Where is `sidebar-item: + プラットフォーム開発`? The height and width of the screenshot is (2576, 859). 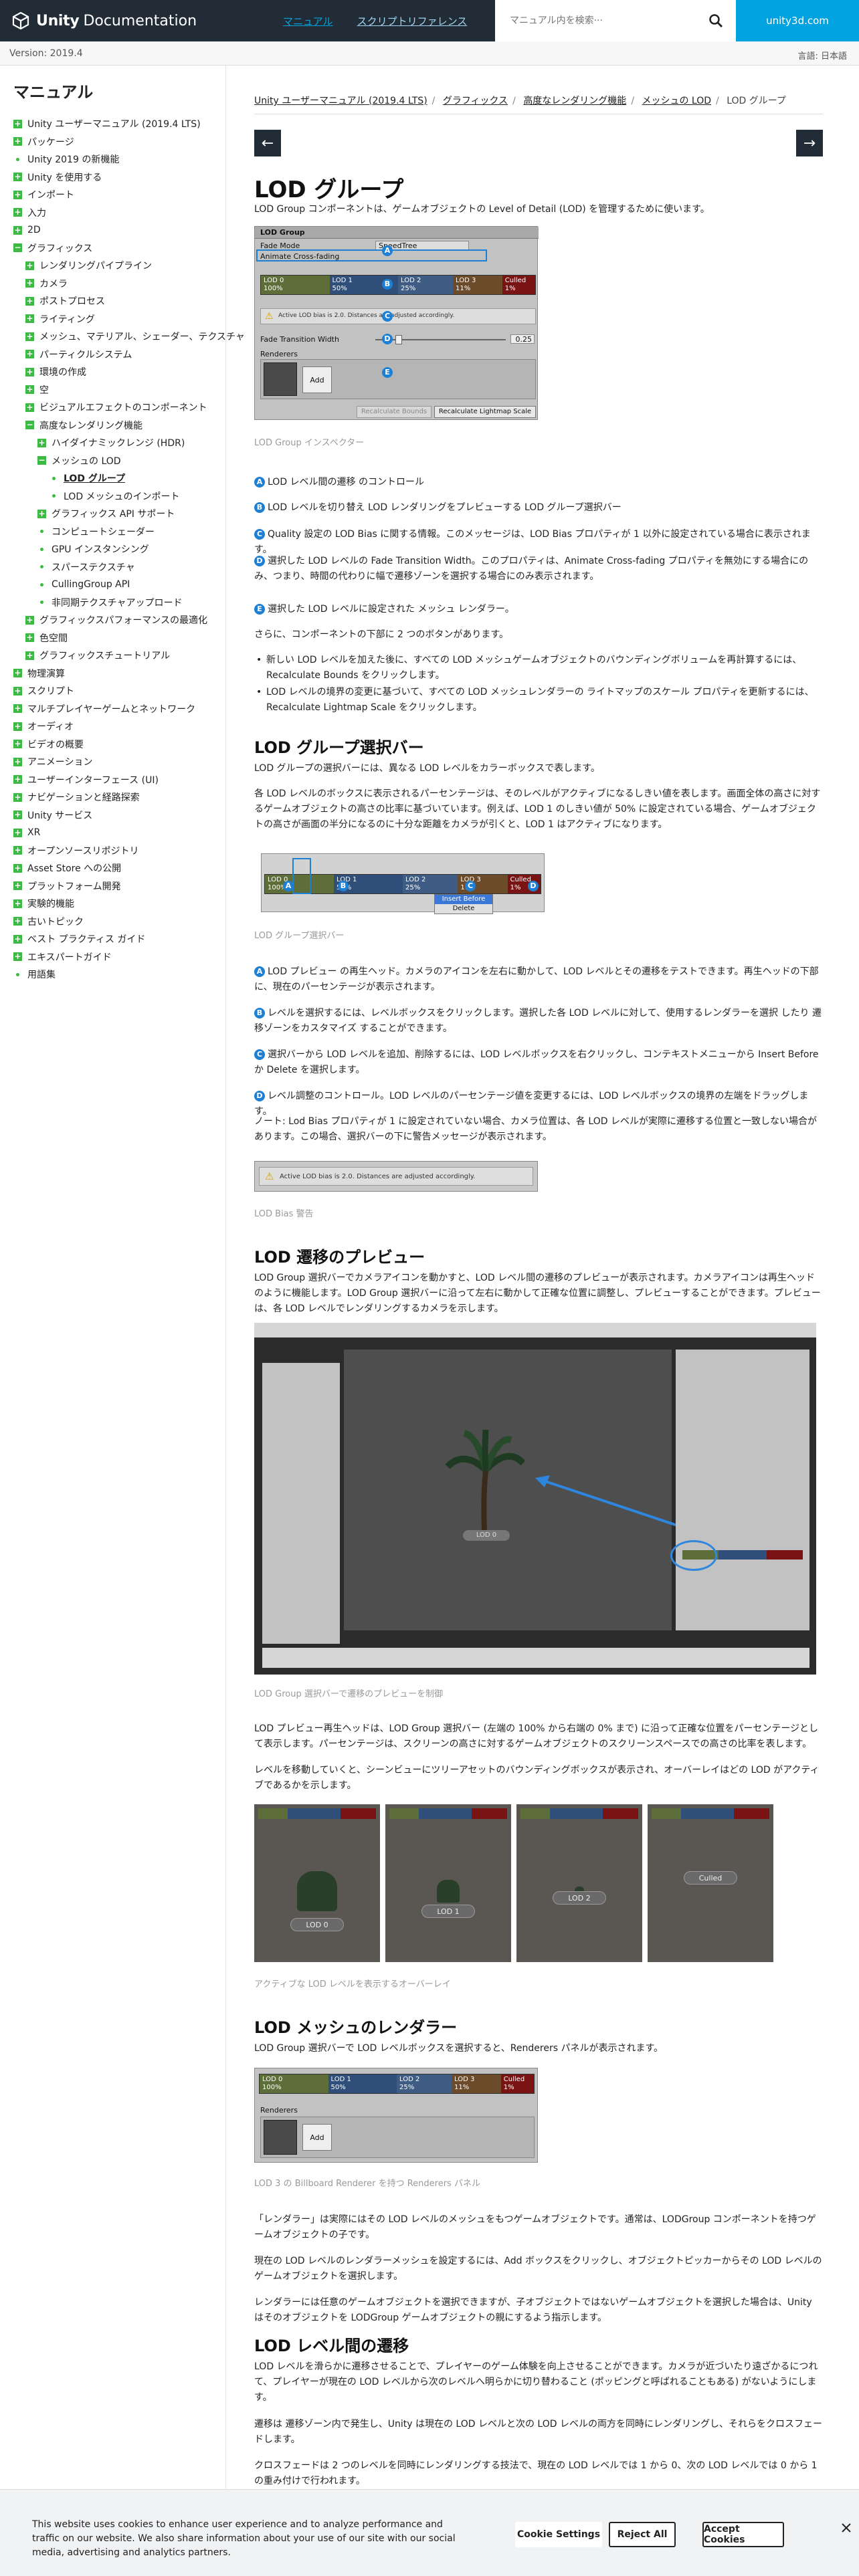 sidebar-item: + プラットフォーム開発 is located at coordinates (113, 886).